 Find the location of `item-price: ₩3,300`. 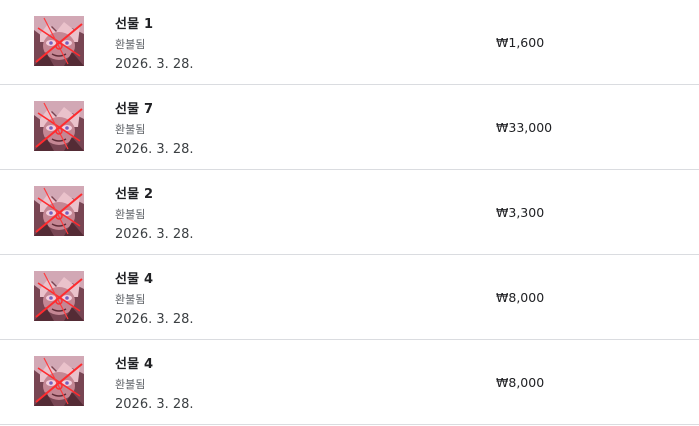

item-price: ₩3,300 is located at coordinates (520, 212).